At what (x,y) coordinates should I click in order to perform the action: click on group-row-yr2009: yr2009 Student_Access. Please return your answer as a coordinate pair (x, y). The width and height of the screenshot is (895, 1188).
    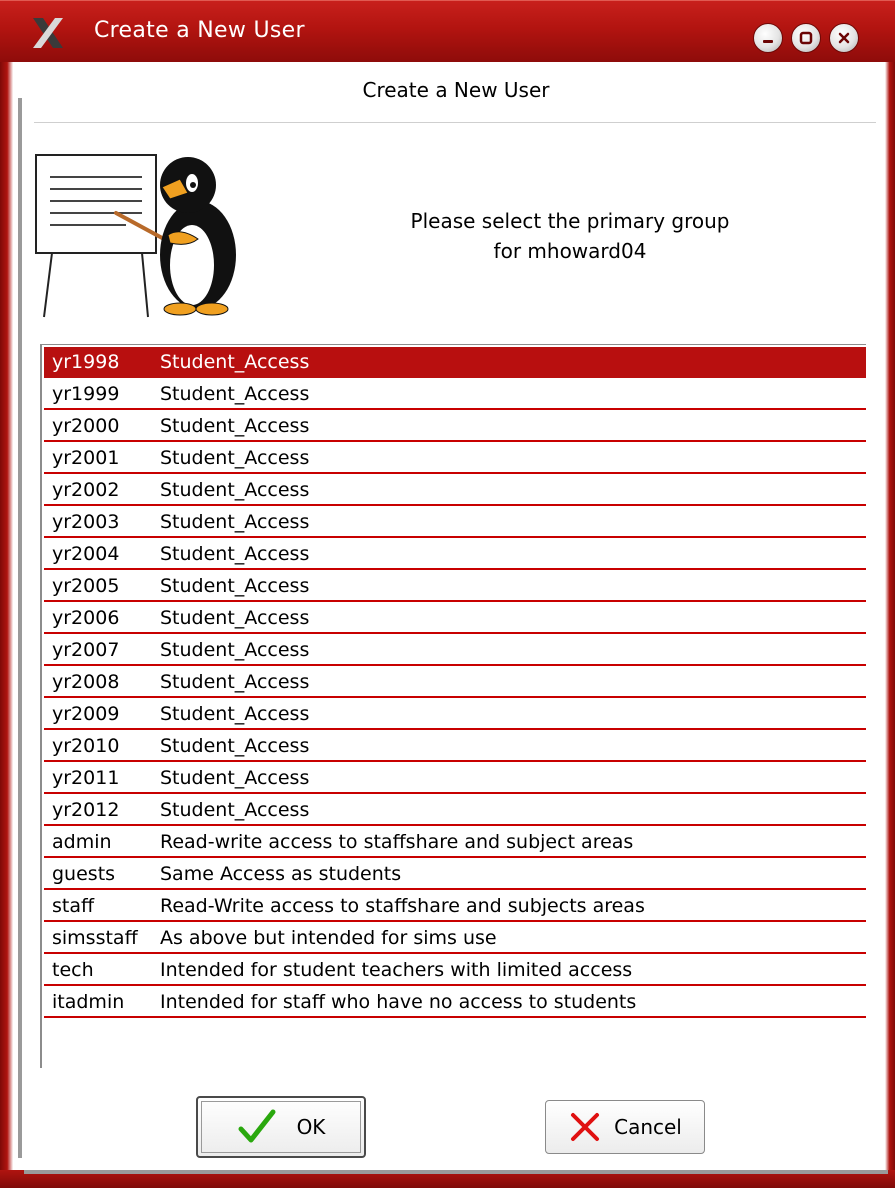
    Looking at the image, I should click on (455, 714).